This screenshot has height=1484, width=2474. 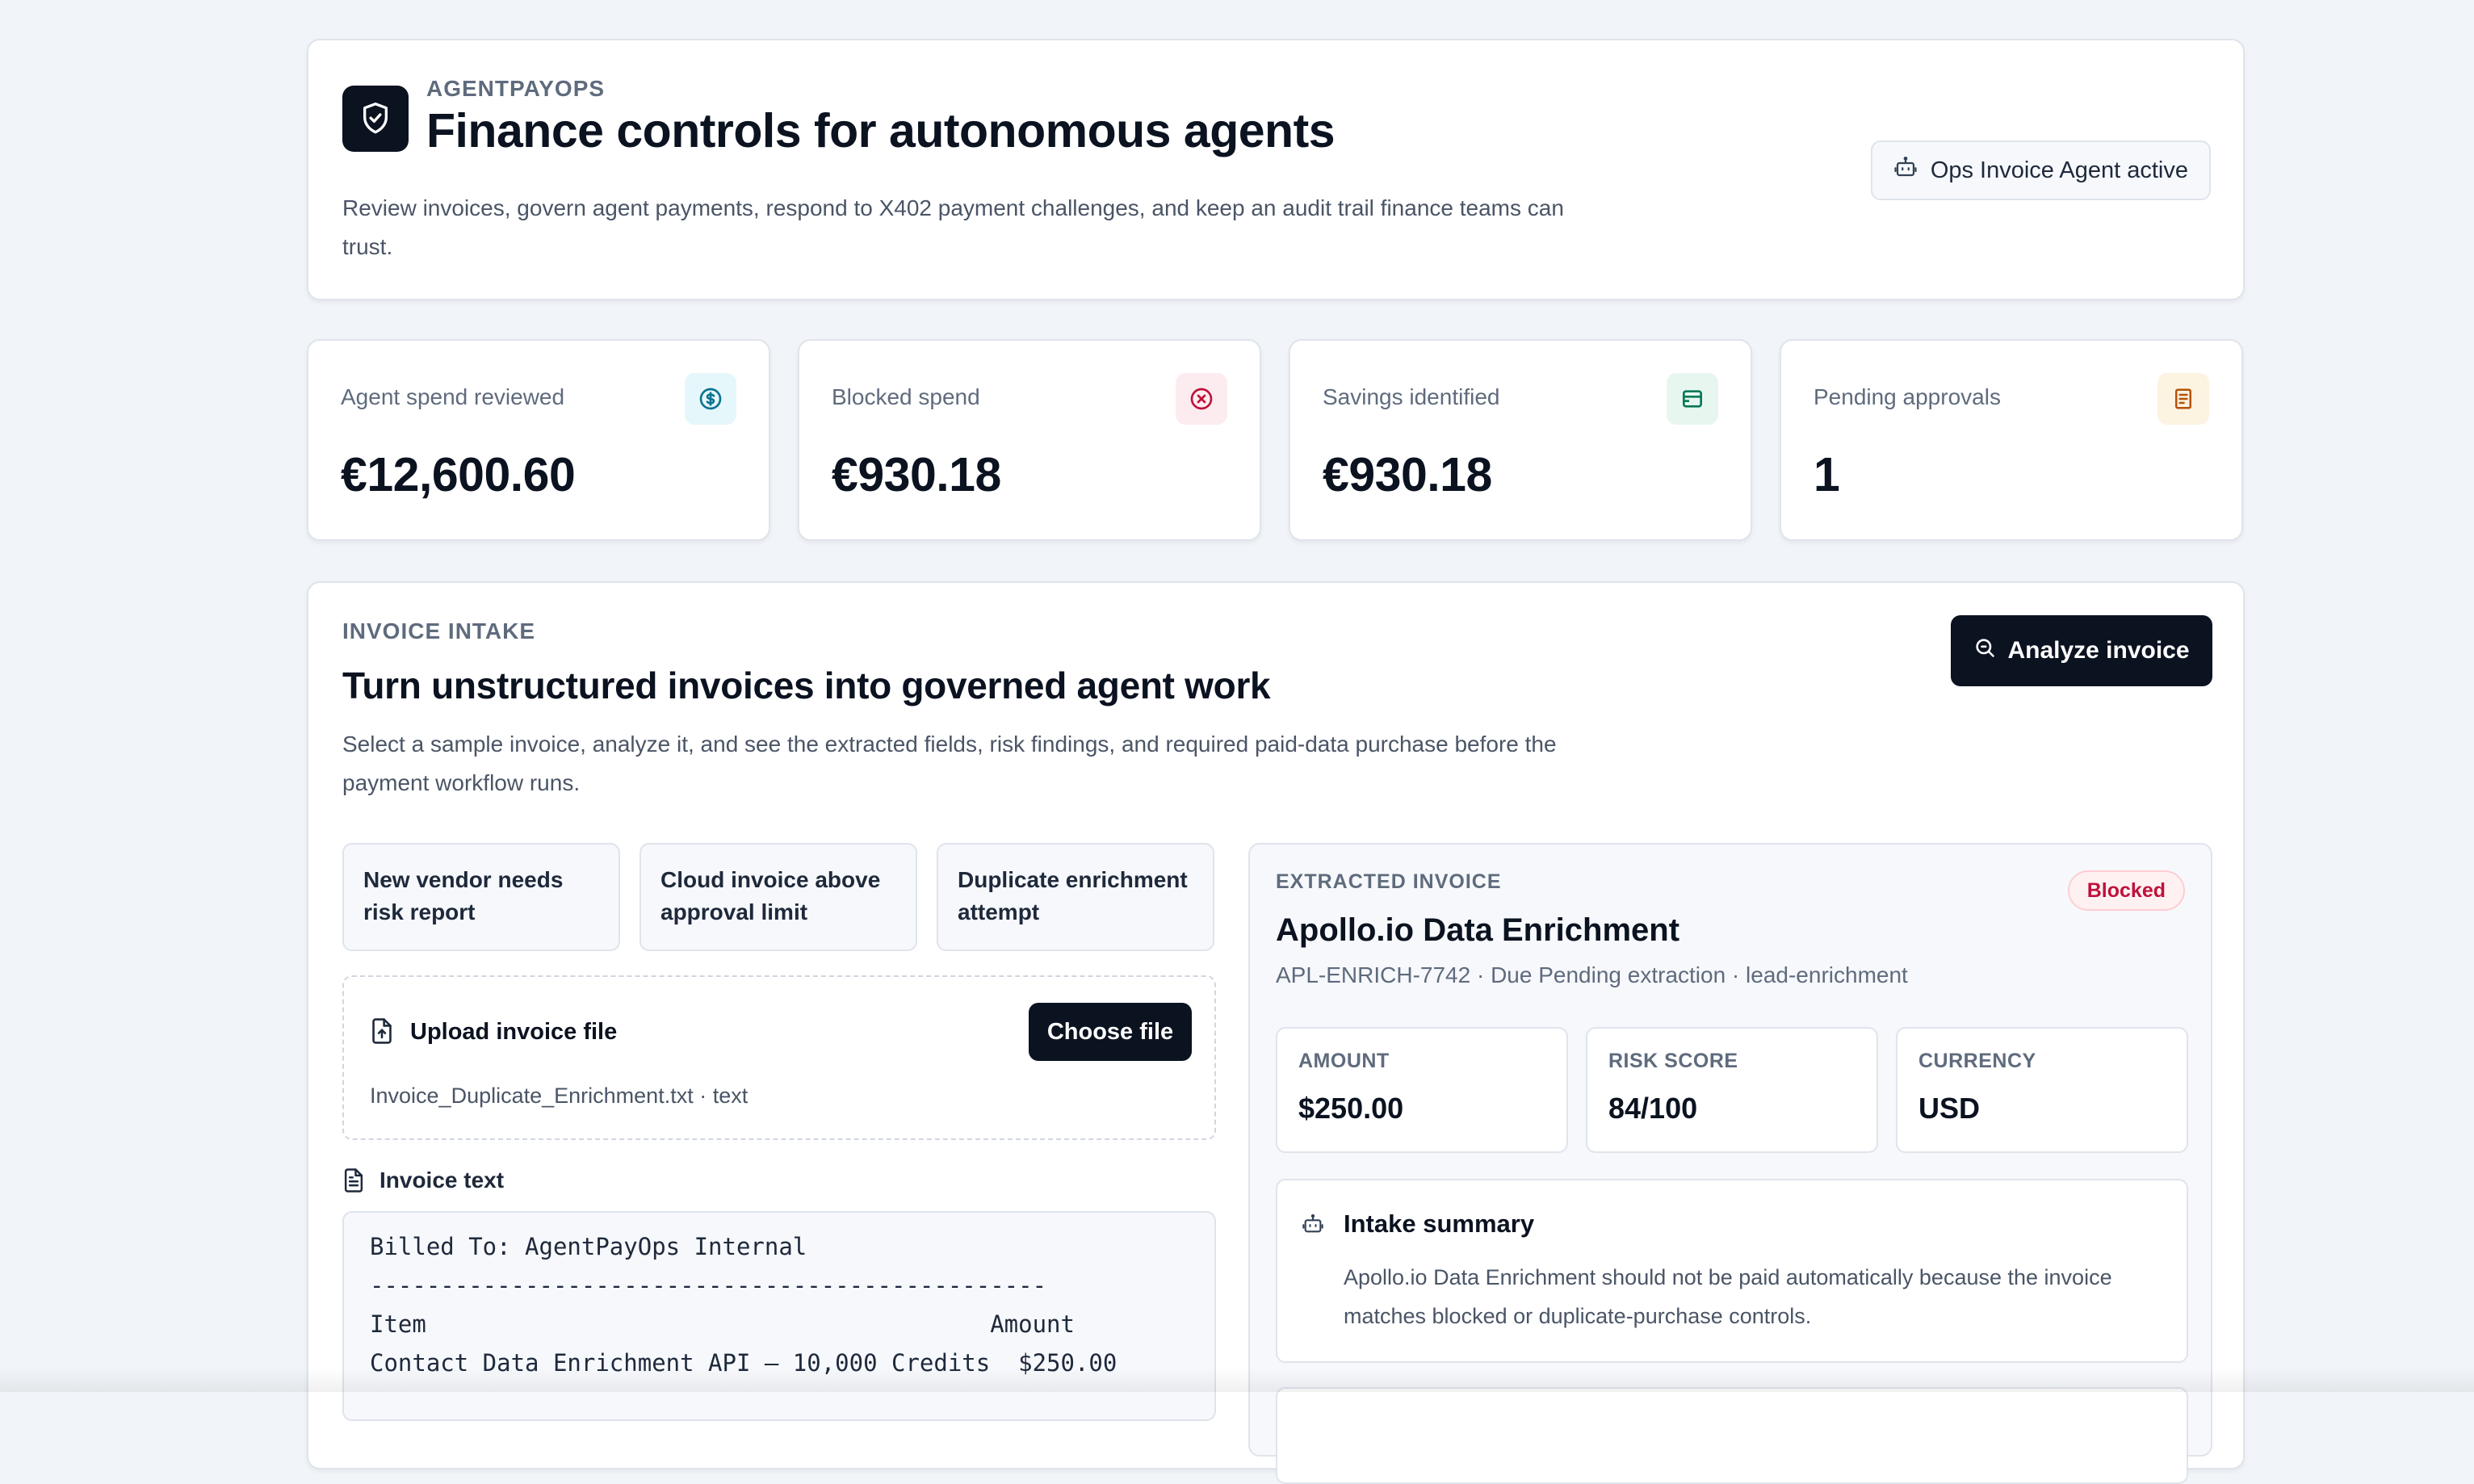 I want to click on stat-value: €12,600.60, so click(x=458, y=475).